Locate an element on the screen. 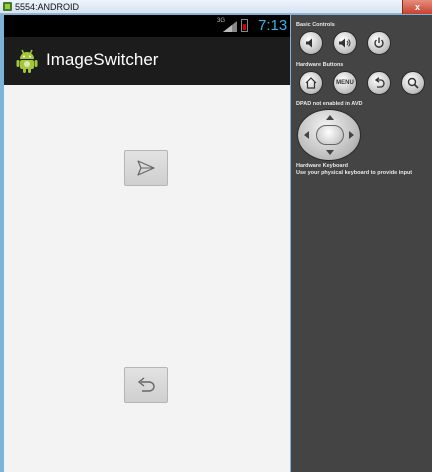 The height and width of the screenshot is (472, 432). power-icon is located at coordinates (379, 42).